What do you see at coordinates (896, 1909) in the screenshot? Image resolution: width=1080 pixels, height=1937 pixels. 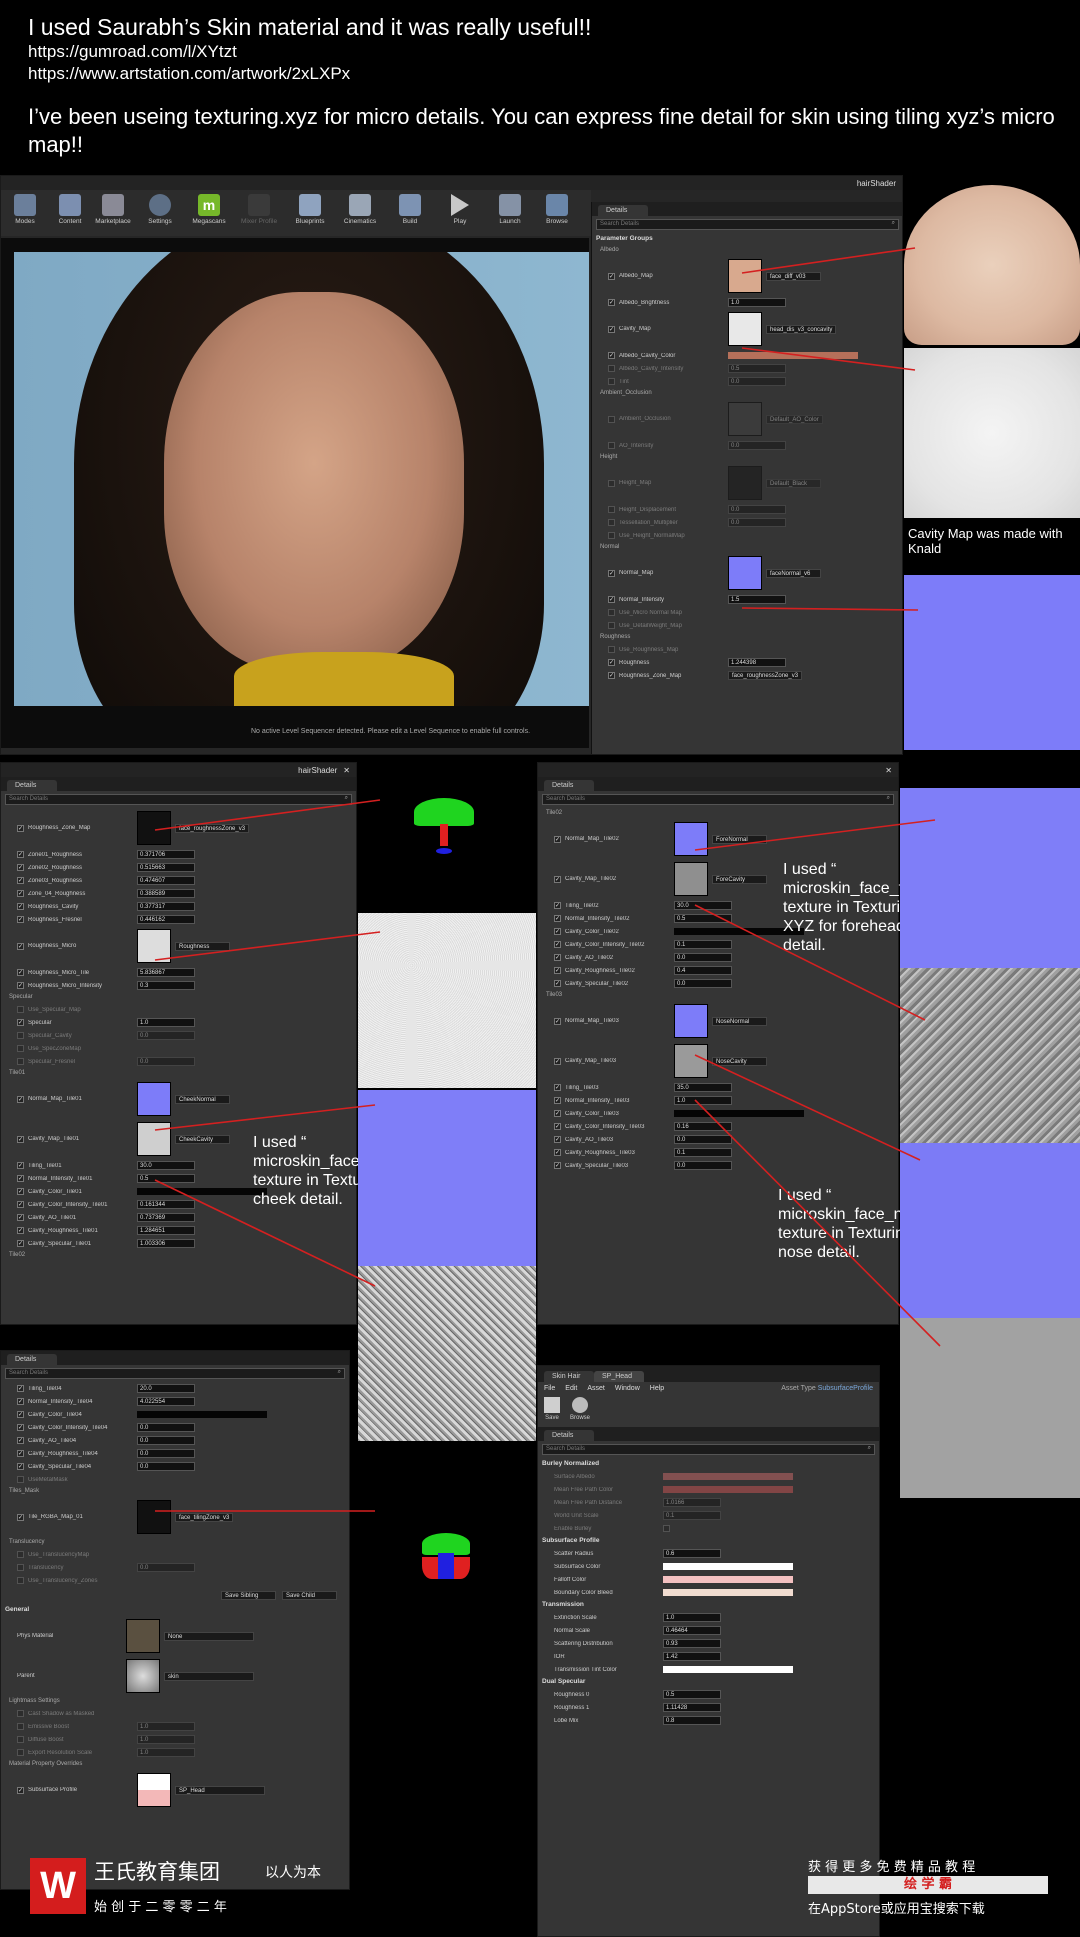 I see `store-text: 在AppStore或应用宝搜索下载` at bounding box center [896, 1909].